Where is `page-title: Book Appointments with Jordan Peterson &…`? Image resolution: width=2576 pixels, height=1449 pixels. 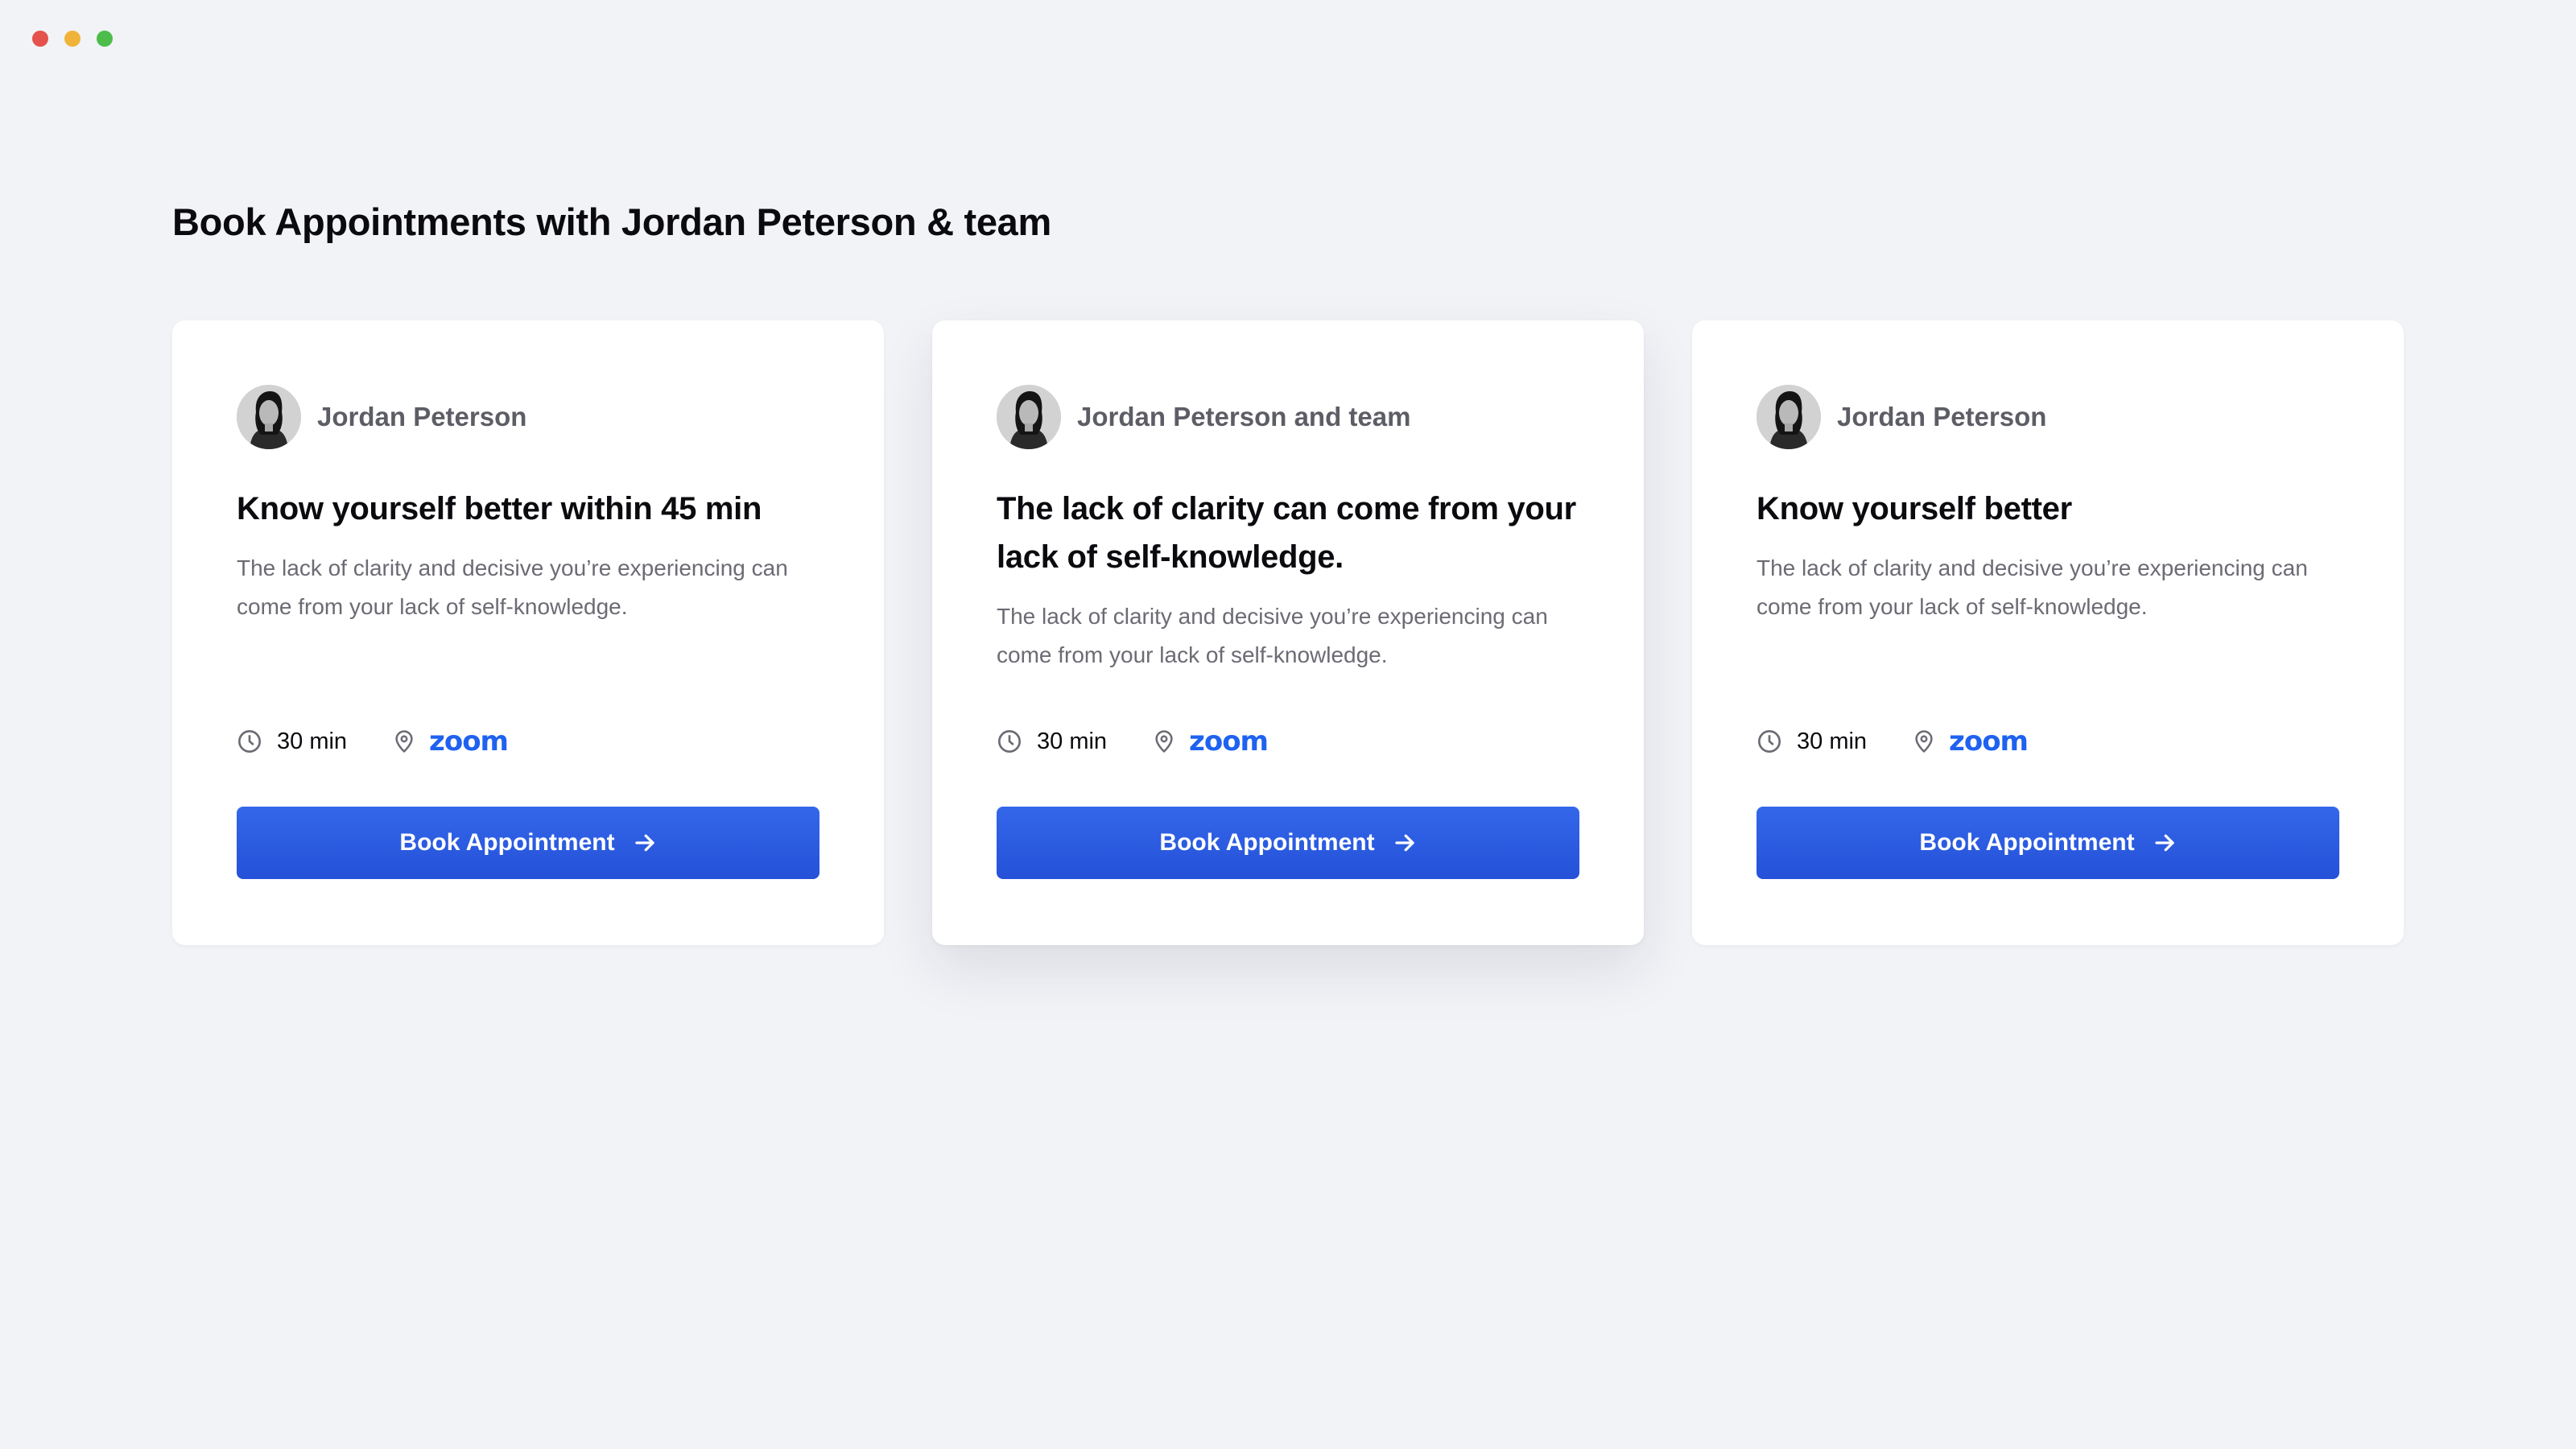
page-title: Book Appointments with Jordan Peterson &… is located at coordinates (611, 221).